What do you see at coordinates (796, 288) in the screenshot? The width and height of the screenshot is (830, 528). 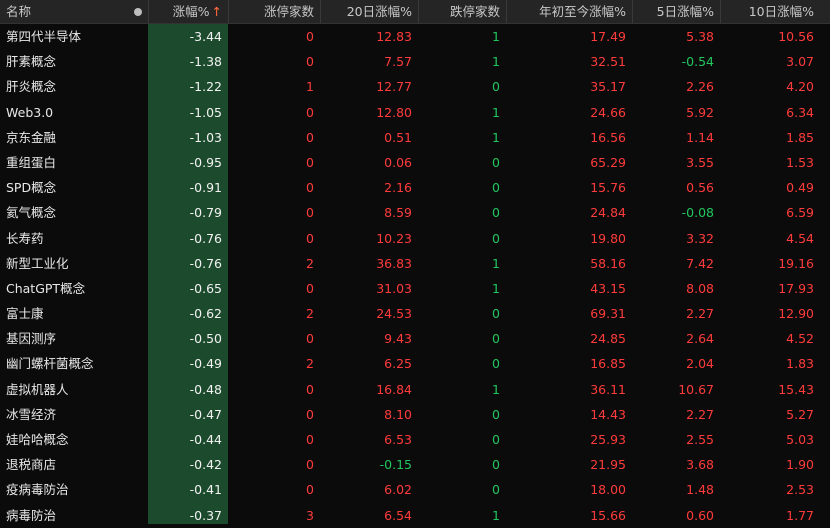 I see `change-10d-value: 17.93` at bounding box center [796, 288].